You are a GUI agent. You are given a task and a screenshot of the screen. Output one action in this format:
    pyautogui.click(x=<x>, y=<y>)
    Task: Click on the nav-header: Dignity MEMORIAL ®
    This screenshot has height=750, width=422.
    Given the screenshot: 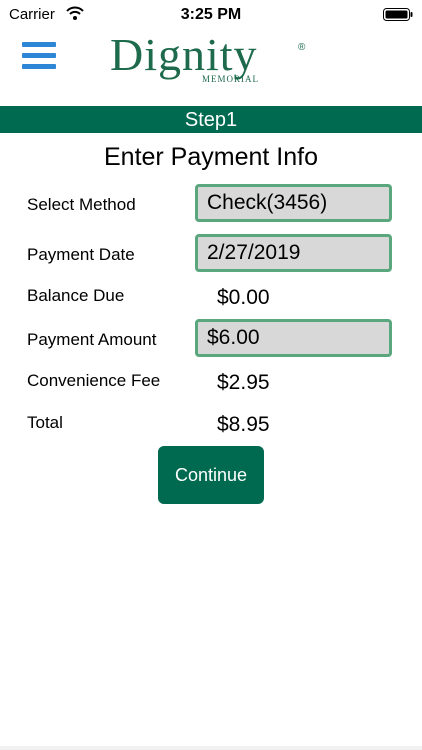 What is the action you would take?
    pyautogui.click(x=211, y=68)
    